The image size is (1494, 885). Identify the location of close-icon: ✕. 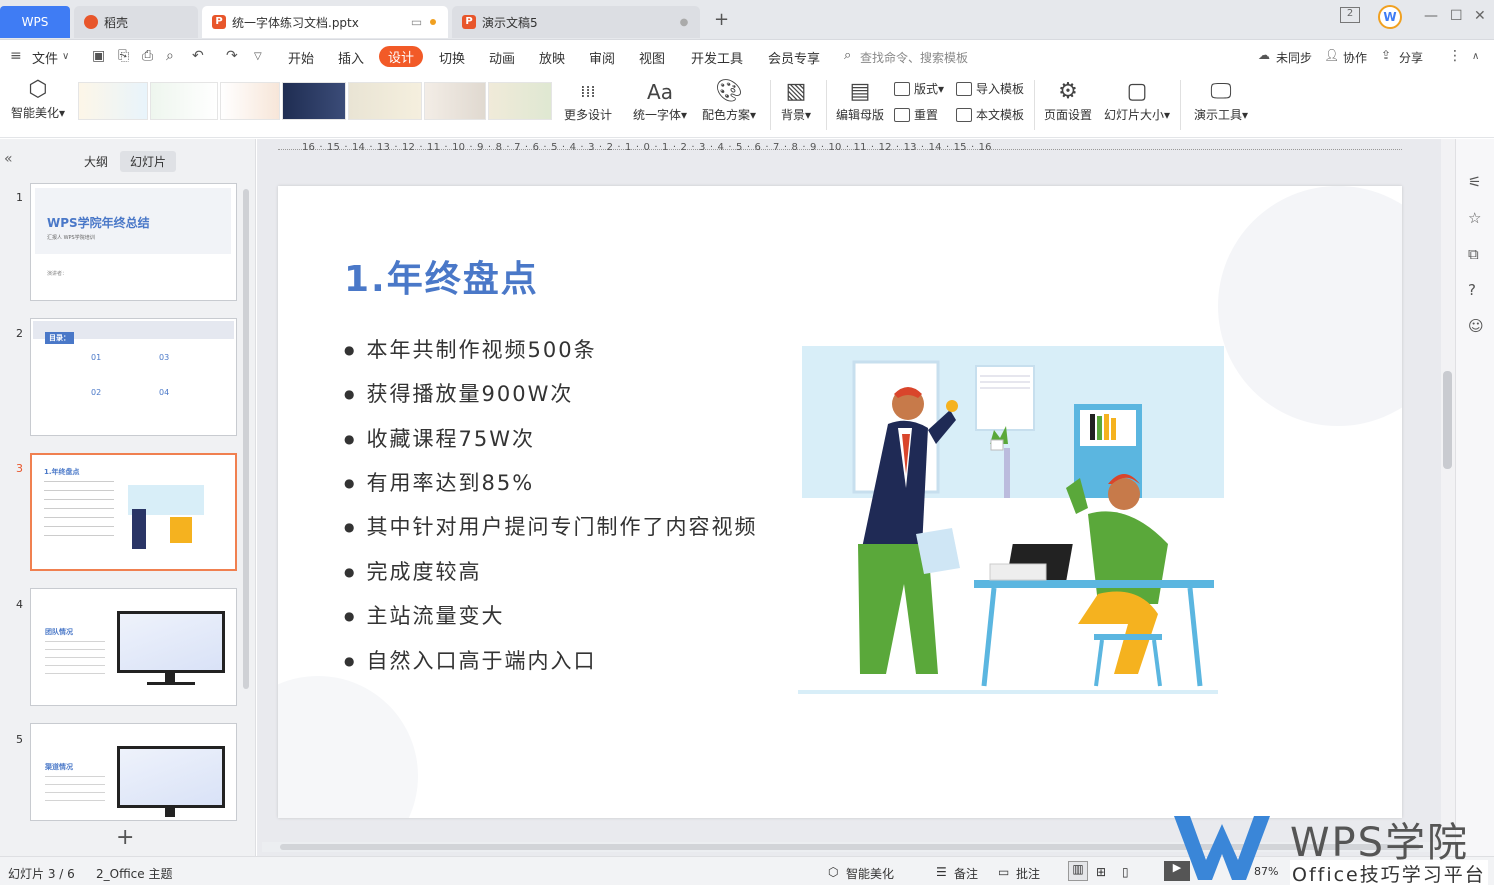
(1480, 16).